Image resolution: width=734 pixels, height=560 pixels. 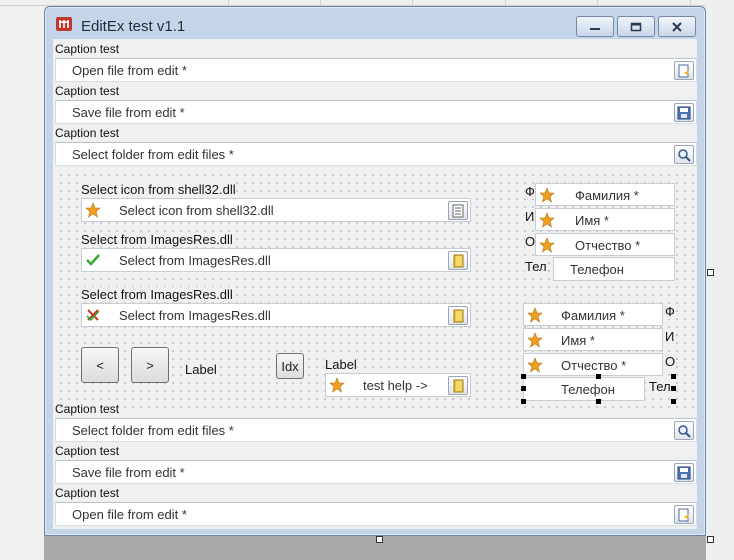 What do you see at coordinates (153, 154) in the screenshot?
I see `edit-text: Select folder from edit files *` at bounding box center [153, 154].